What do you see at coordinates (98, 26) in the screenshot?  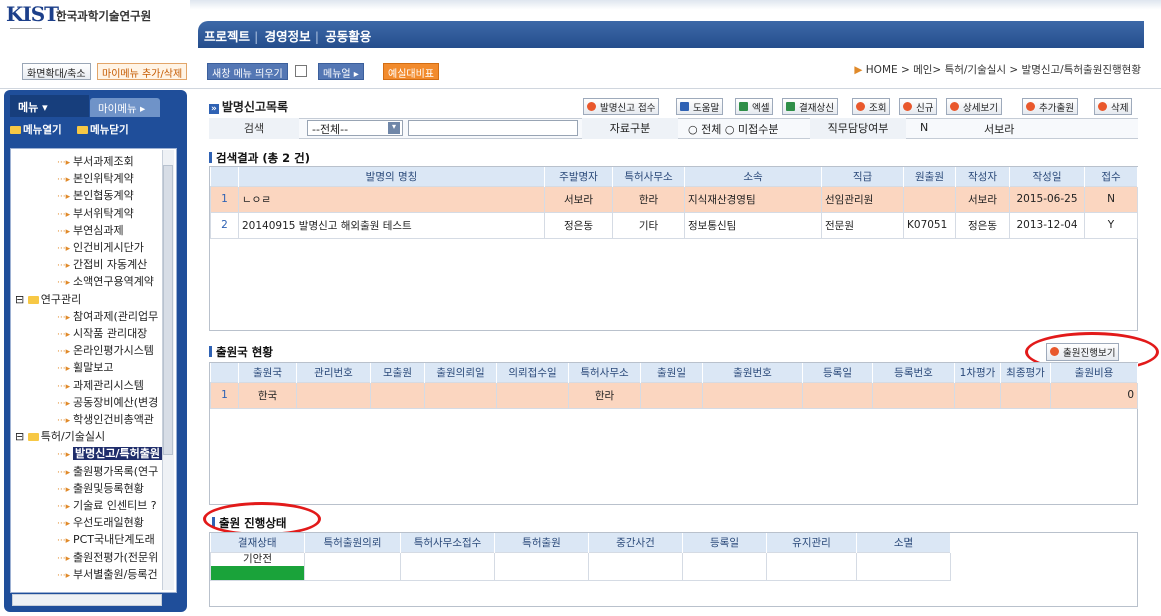 I see `kist-logo: KIST 한국과학기술연구원` at bounding box center [98, 26].